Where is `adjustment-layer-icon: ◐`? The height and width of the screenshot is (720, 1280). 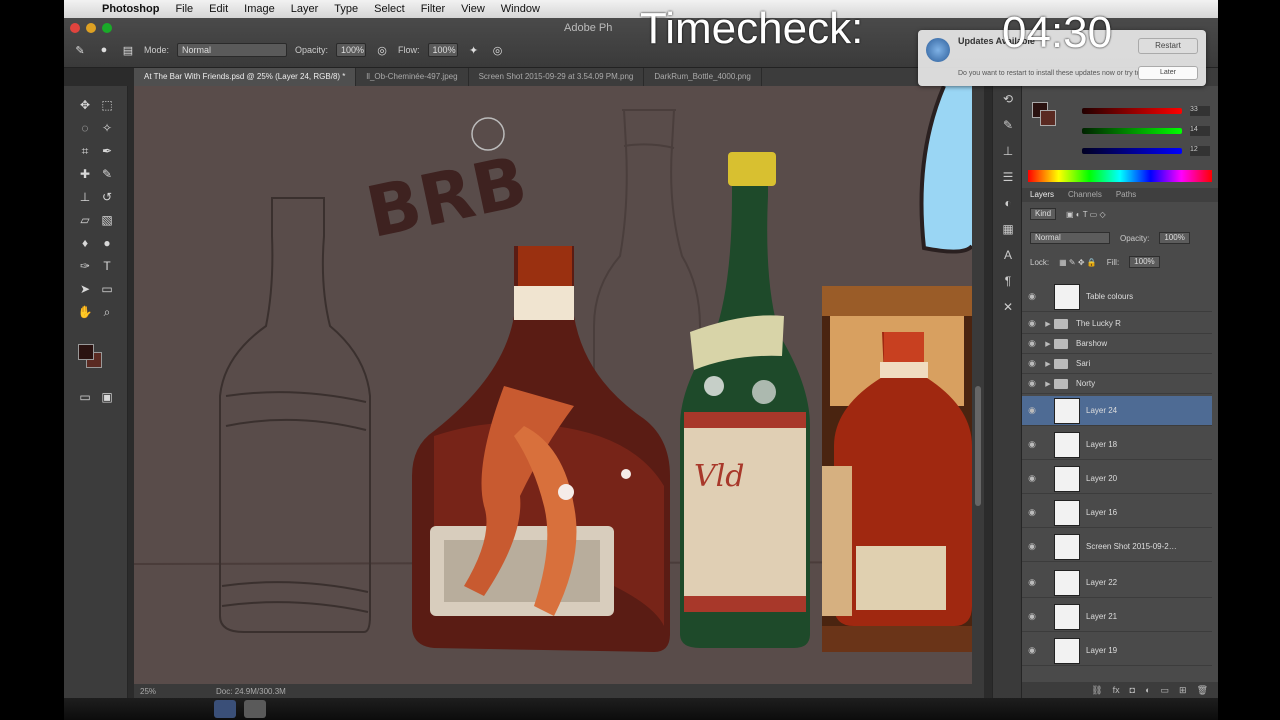
adjustment-layer-icon: ◐ is located at coordinates (1147, 690).